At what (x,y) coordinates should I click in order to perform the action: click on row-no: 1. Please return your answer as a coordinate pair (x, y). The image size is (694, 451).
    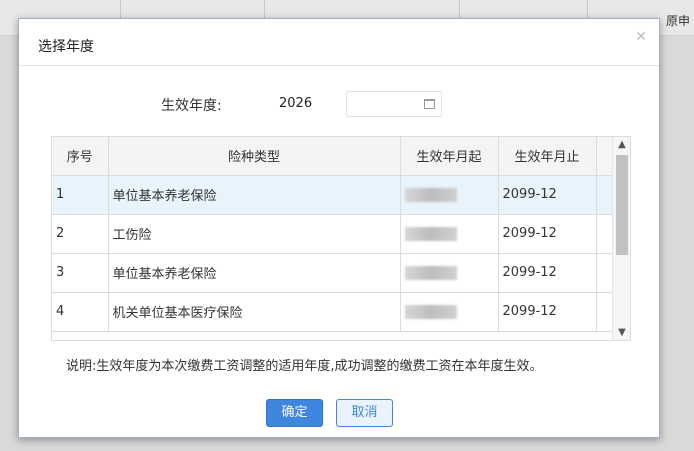
    Looking at the image, I should click on (80, 195).